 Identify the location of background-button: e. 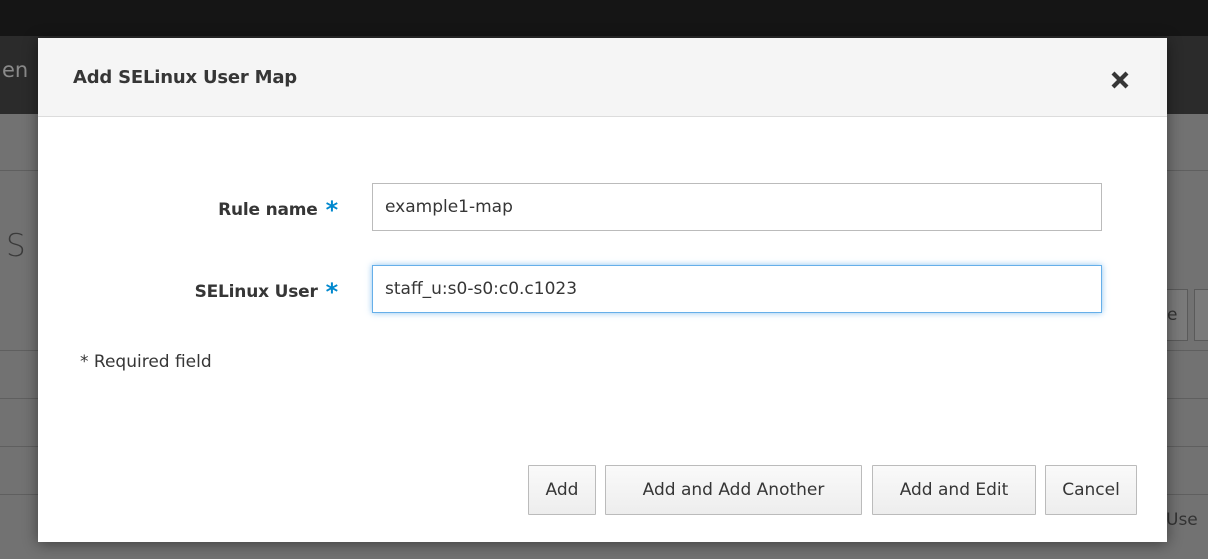
(1177, 315).